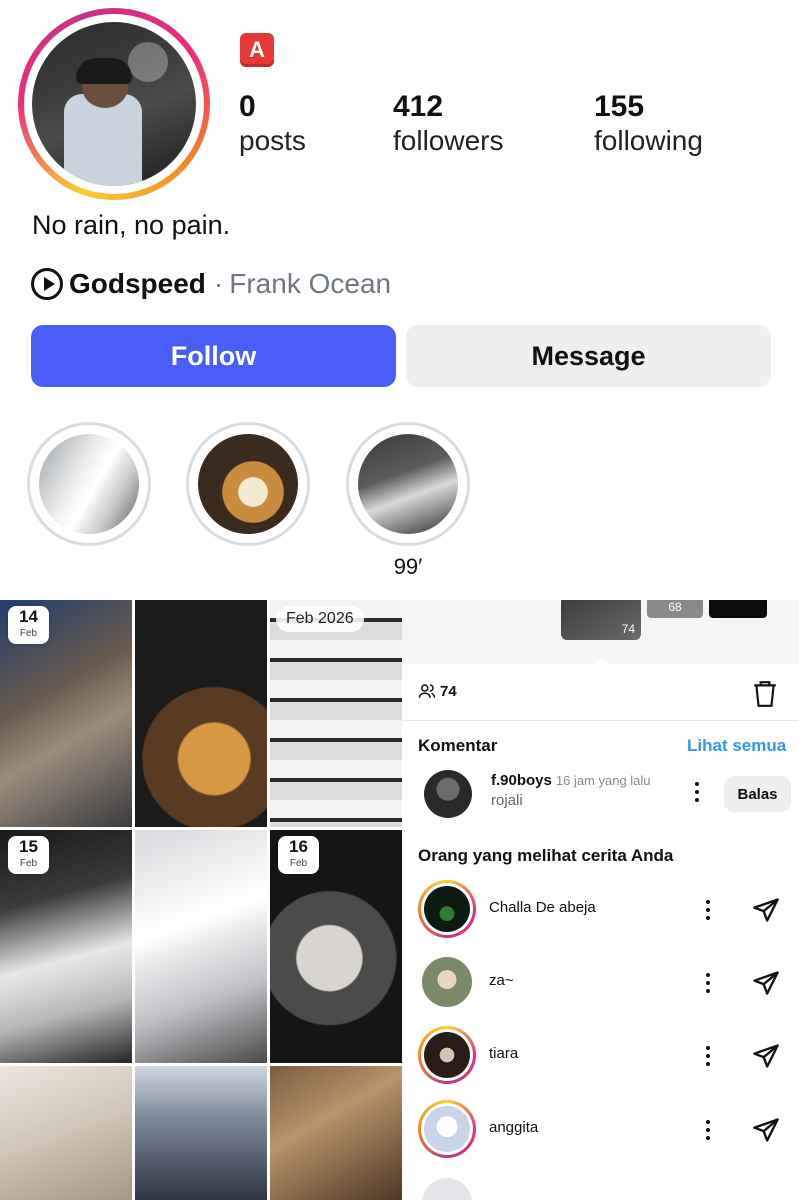  Describe the element at coordinates (28, 846) in the screenshot. I see `date-day: 15` at that location.